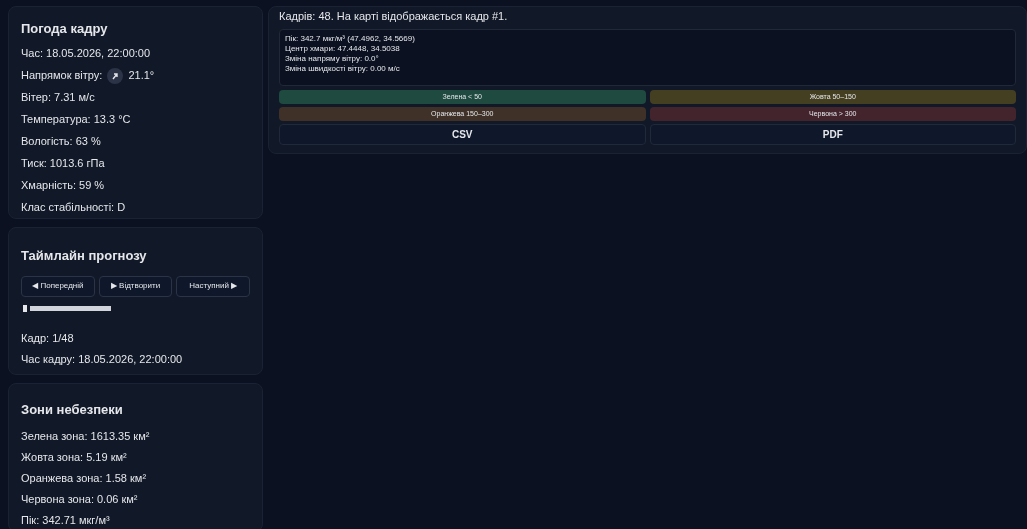  Describe the element at coordinates (67, 308) in the screenshot. I see `frame-slider` at that location.